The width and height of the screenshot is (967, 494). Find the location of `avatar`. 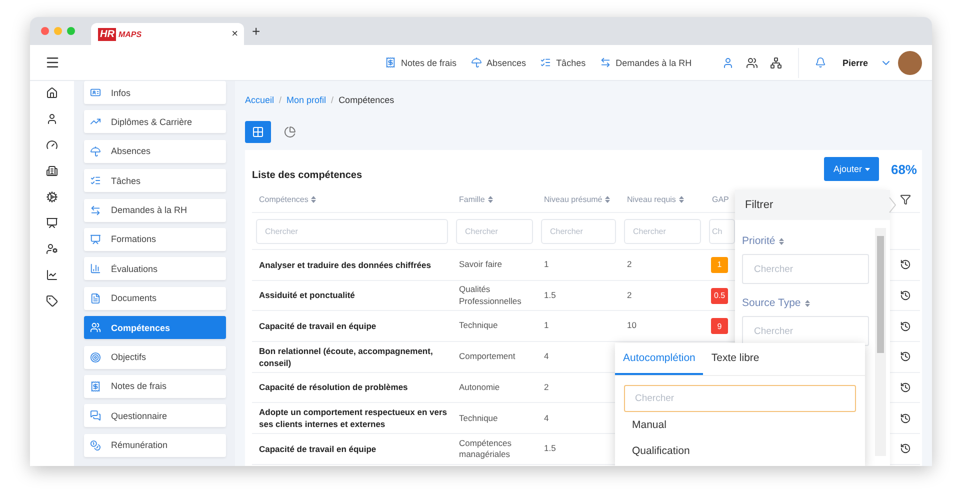

avatar is located at coordinates (910, 62).